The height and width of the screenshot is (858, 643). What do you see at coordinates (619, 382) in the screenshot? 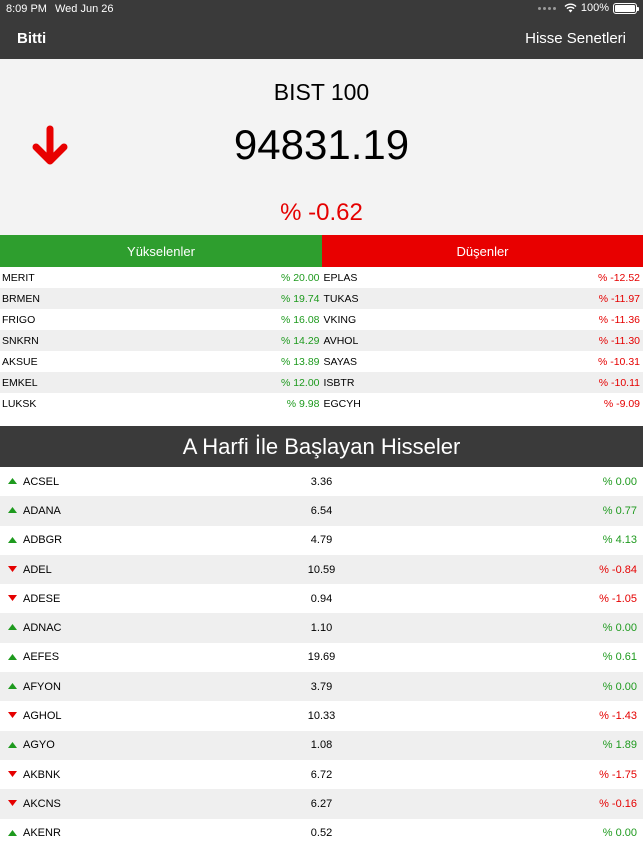
I see `loser-change: % -10.11` at bounding box center [619, 382].